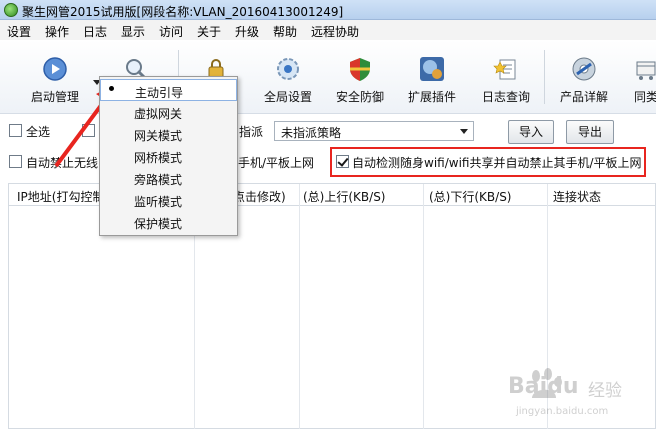  Describe the element at coordinates (360, 69) in the screenshot. I see `shield-icon` at that location.